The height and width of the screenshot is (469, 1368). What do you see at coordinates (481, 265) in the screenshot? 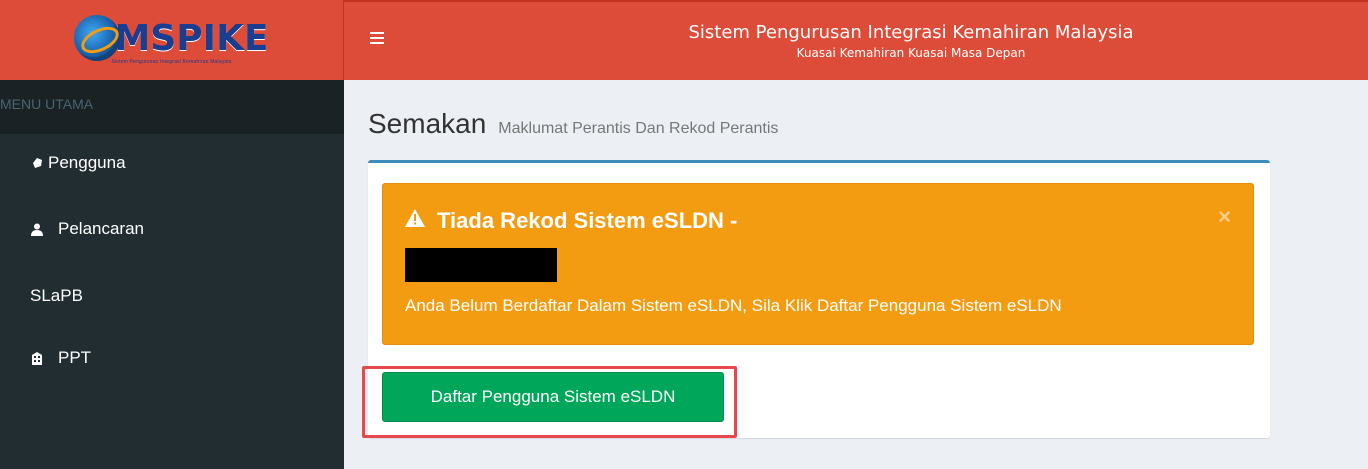
I see `redacted-block` at bounding box center [481, 265].